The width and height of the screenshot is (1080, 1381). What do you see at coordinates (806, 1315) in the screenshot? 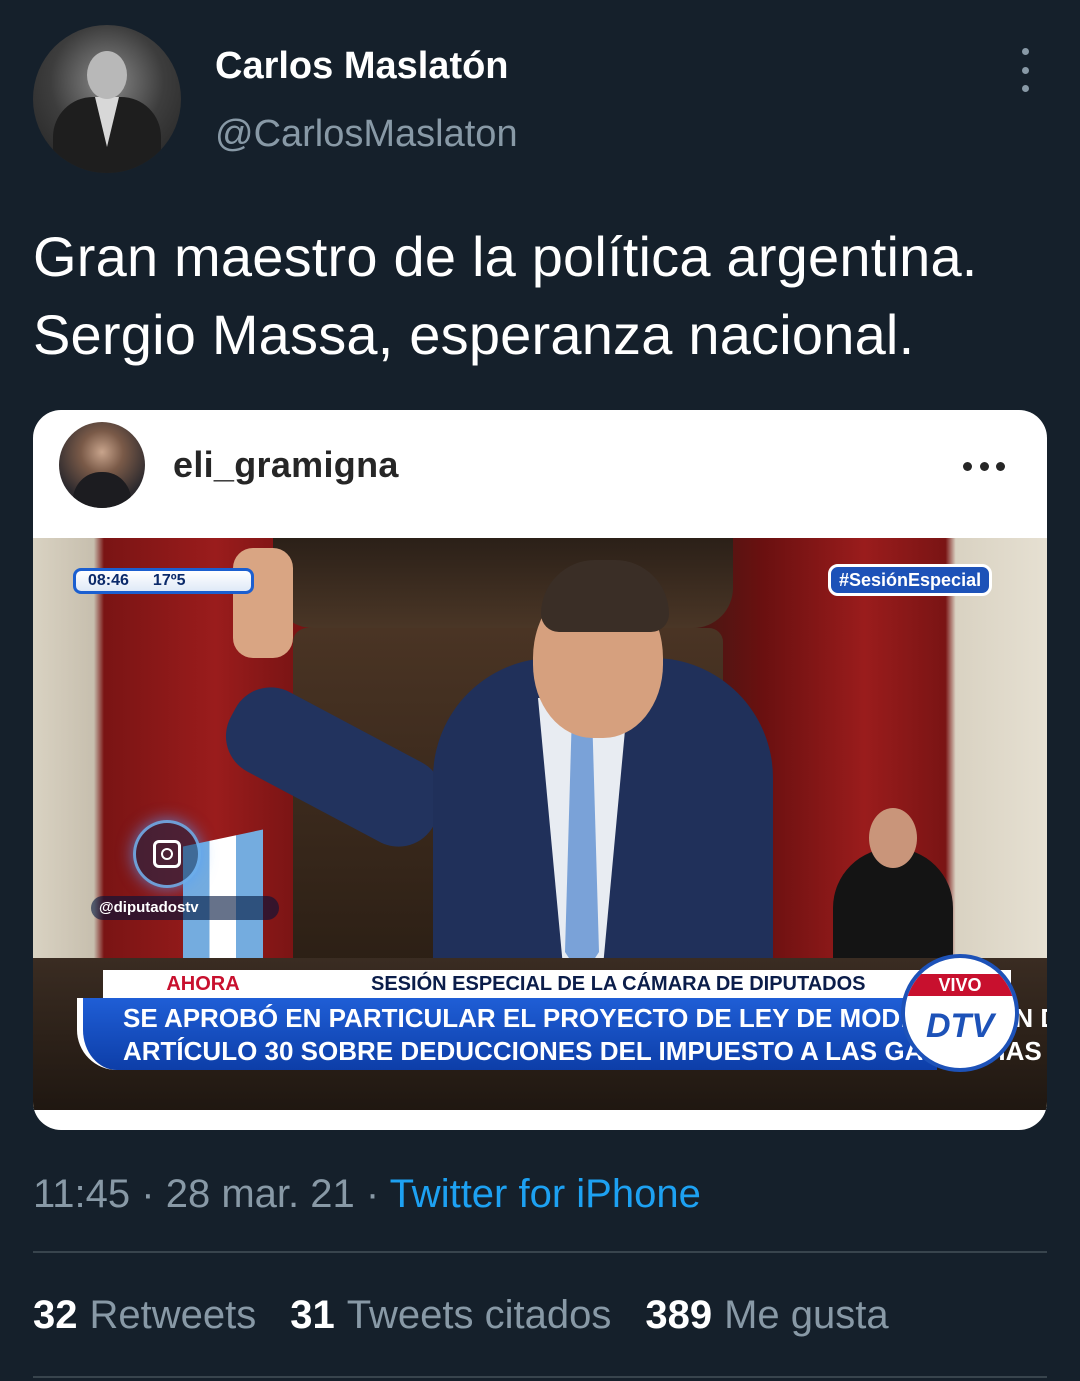
I see `likes-label: Me gusta` at bounding box center [806, 1315].